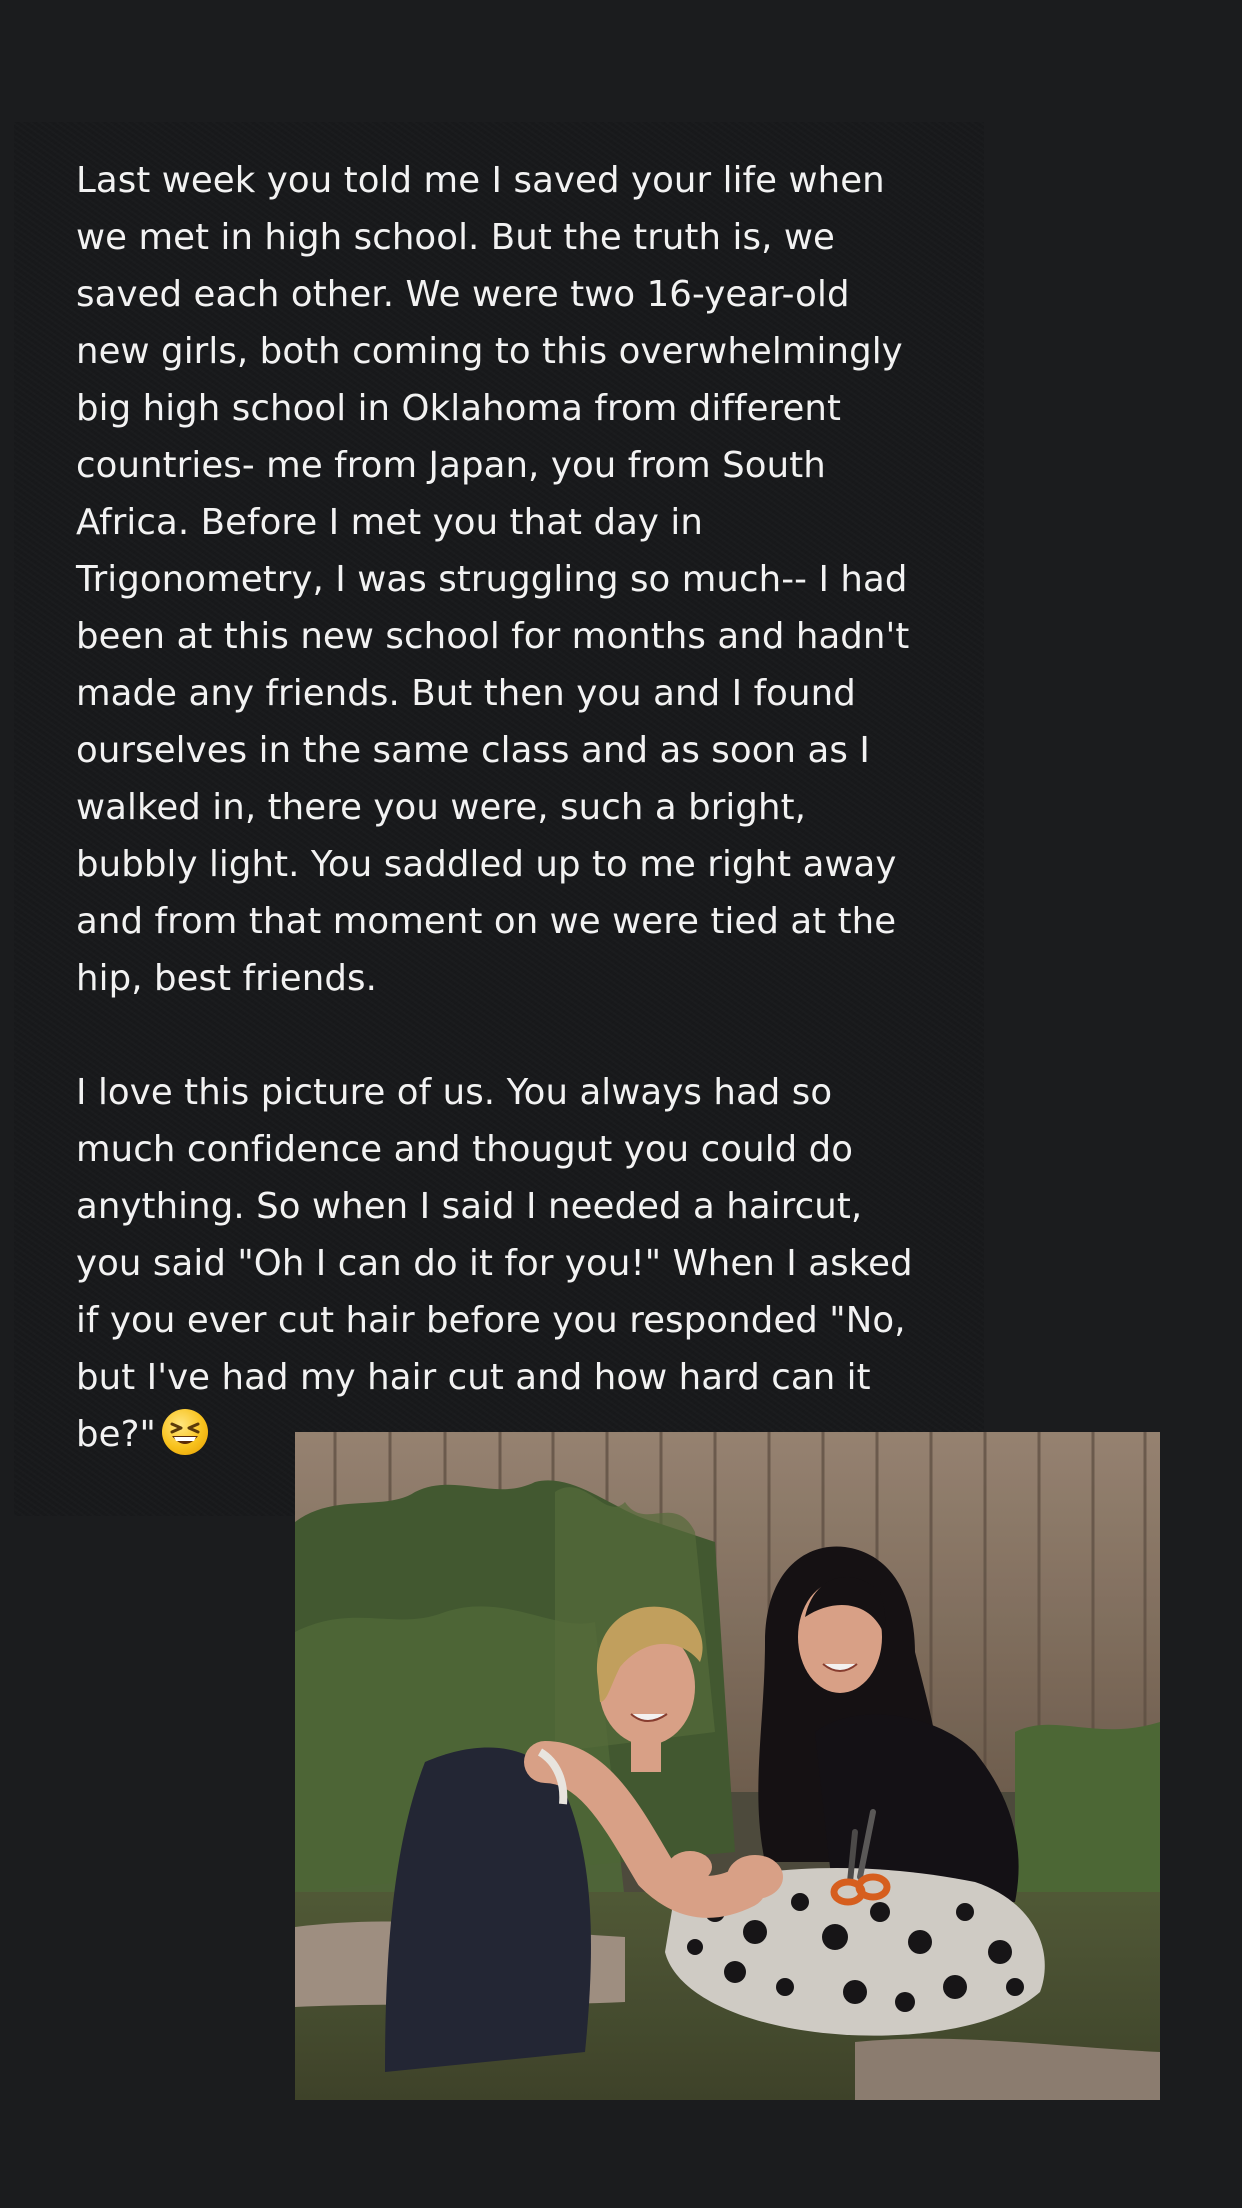 This screenshot has width=1242, height=2208. Describe the element at coordinates (465, 1149) in the screenshot. I see `text-line: much confidence and thougut you could do` at that location.